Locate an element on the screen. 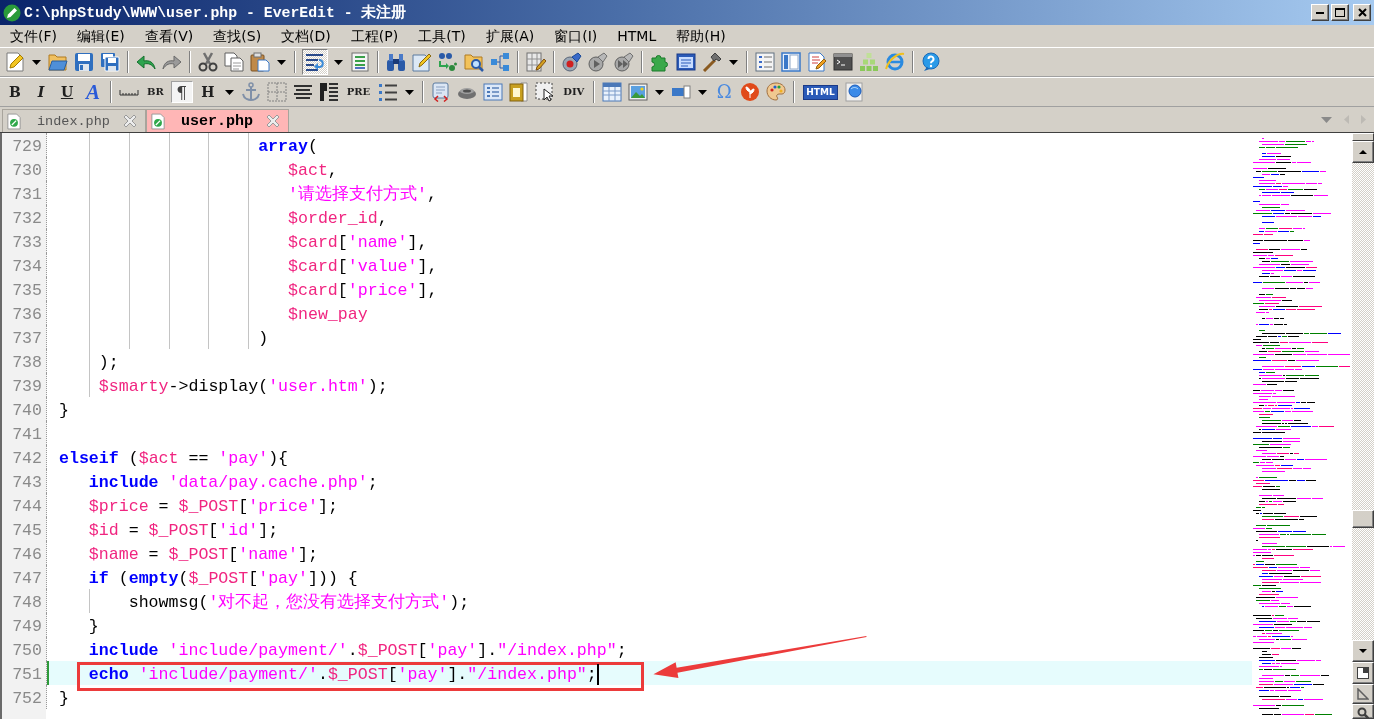 The height and width of the screenshot is (719, 1374). undo-icon is located at coordinates (146, 62).